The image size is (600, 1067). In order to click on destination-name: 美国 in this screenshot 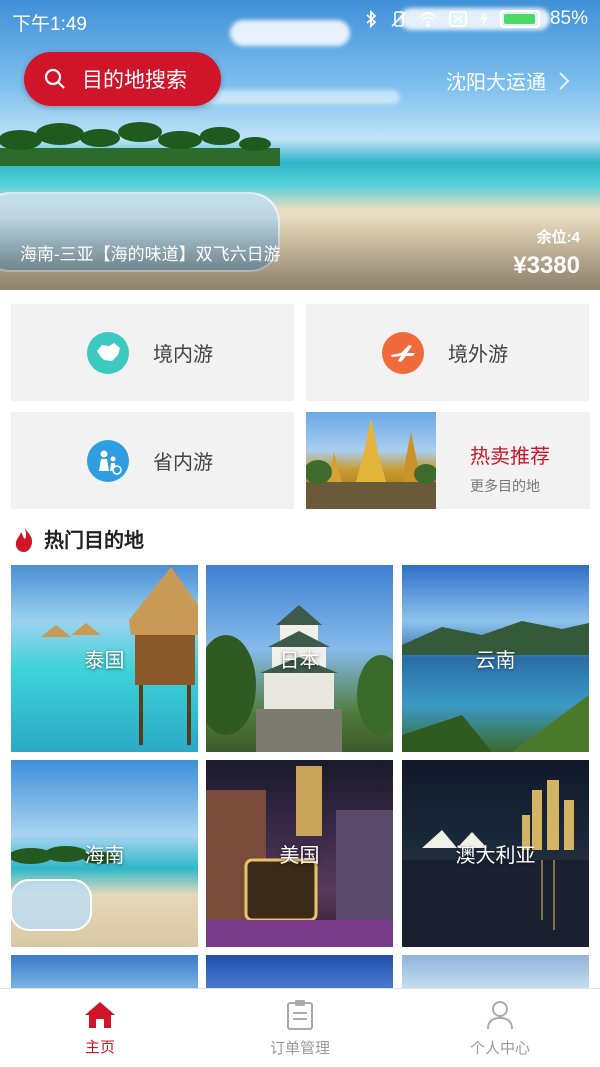, I will do `click(299, 856)`.